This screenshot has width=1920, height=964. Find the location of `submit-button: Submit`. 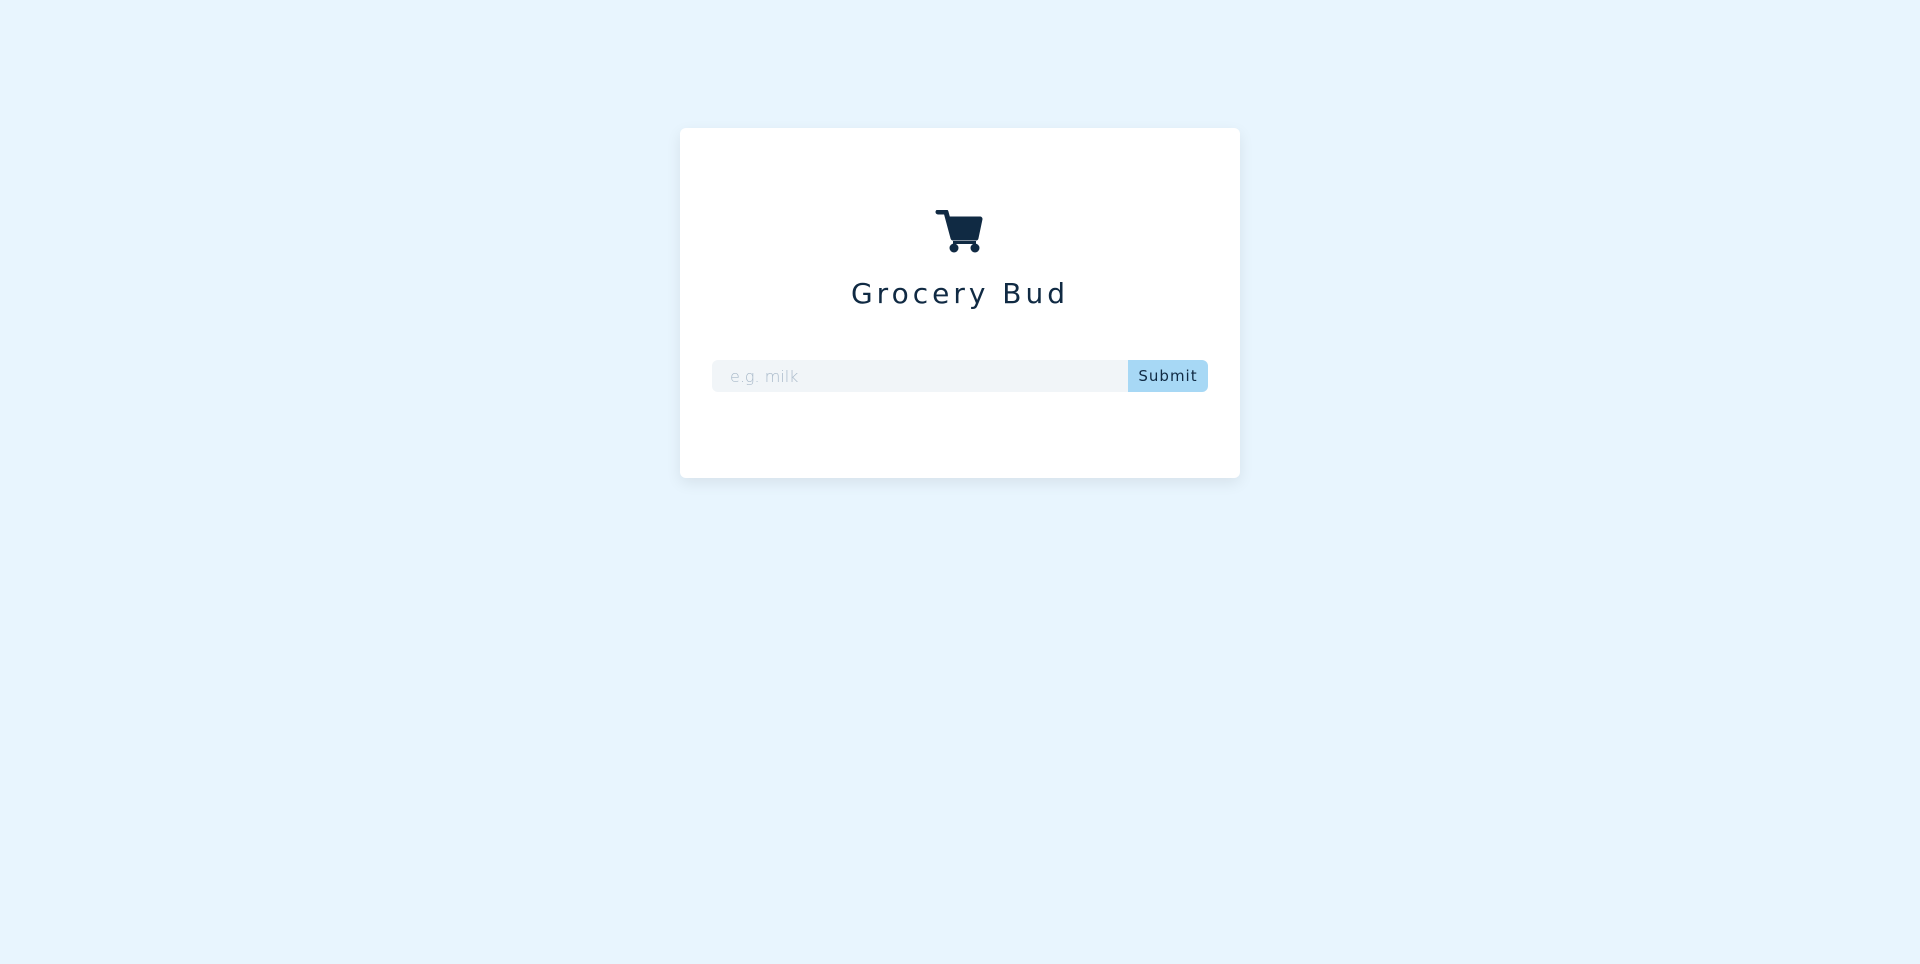

submit-button: Submit is located at coordinates (1168, 376).